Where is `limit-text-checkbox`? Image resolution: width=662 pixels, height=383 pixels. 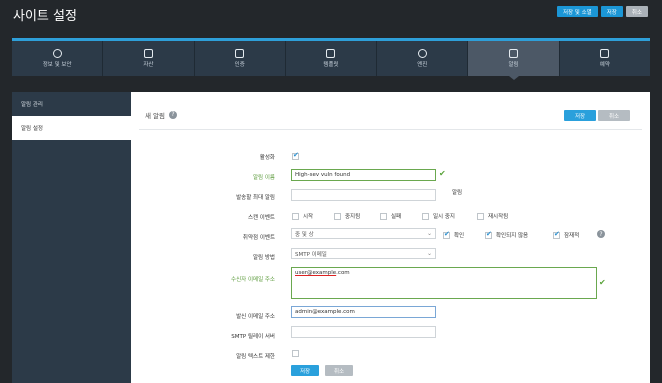
limit-text-checkbox is located at coordinates (295, 353).